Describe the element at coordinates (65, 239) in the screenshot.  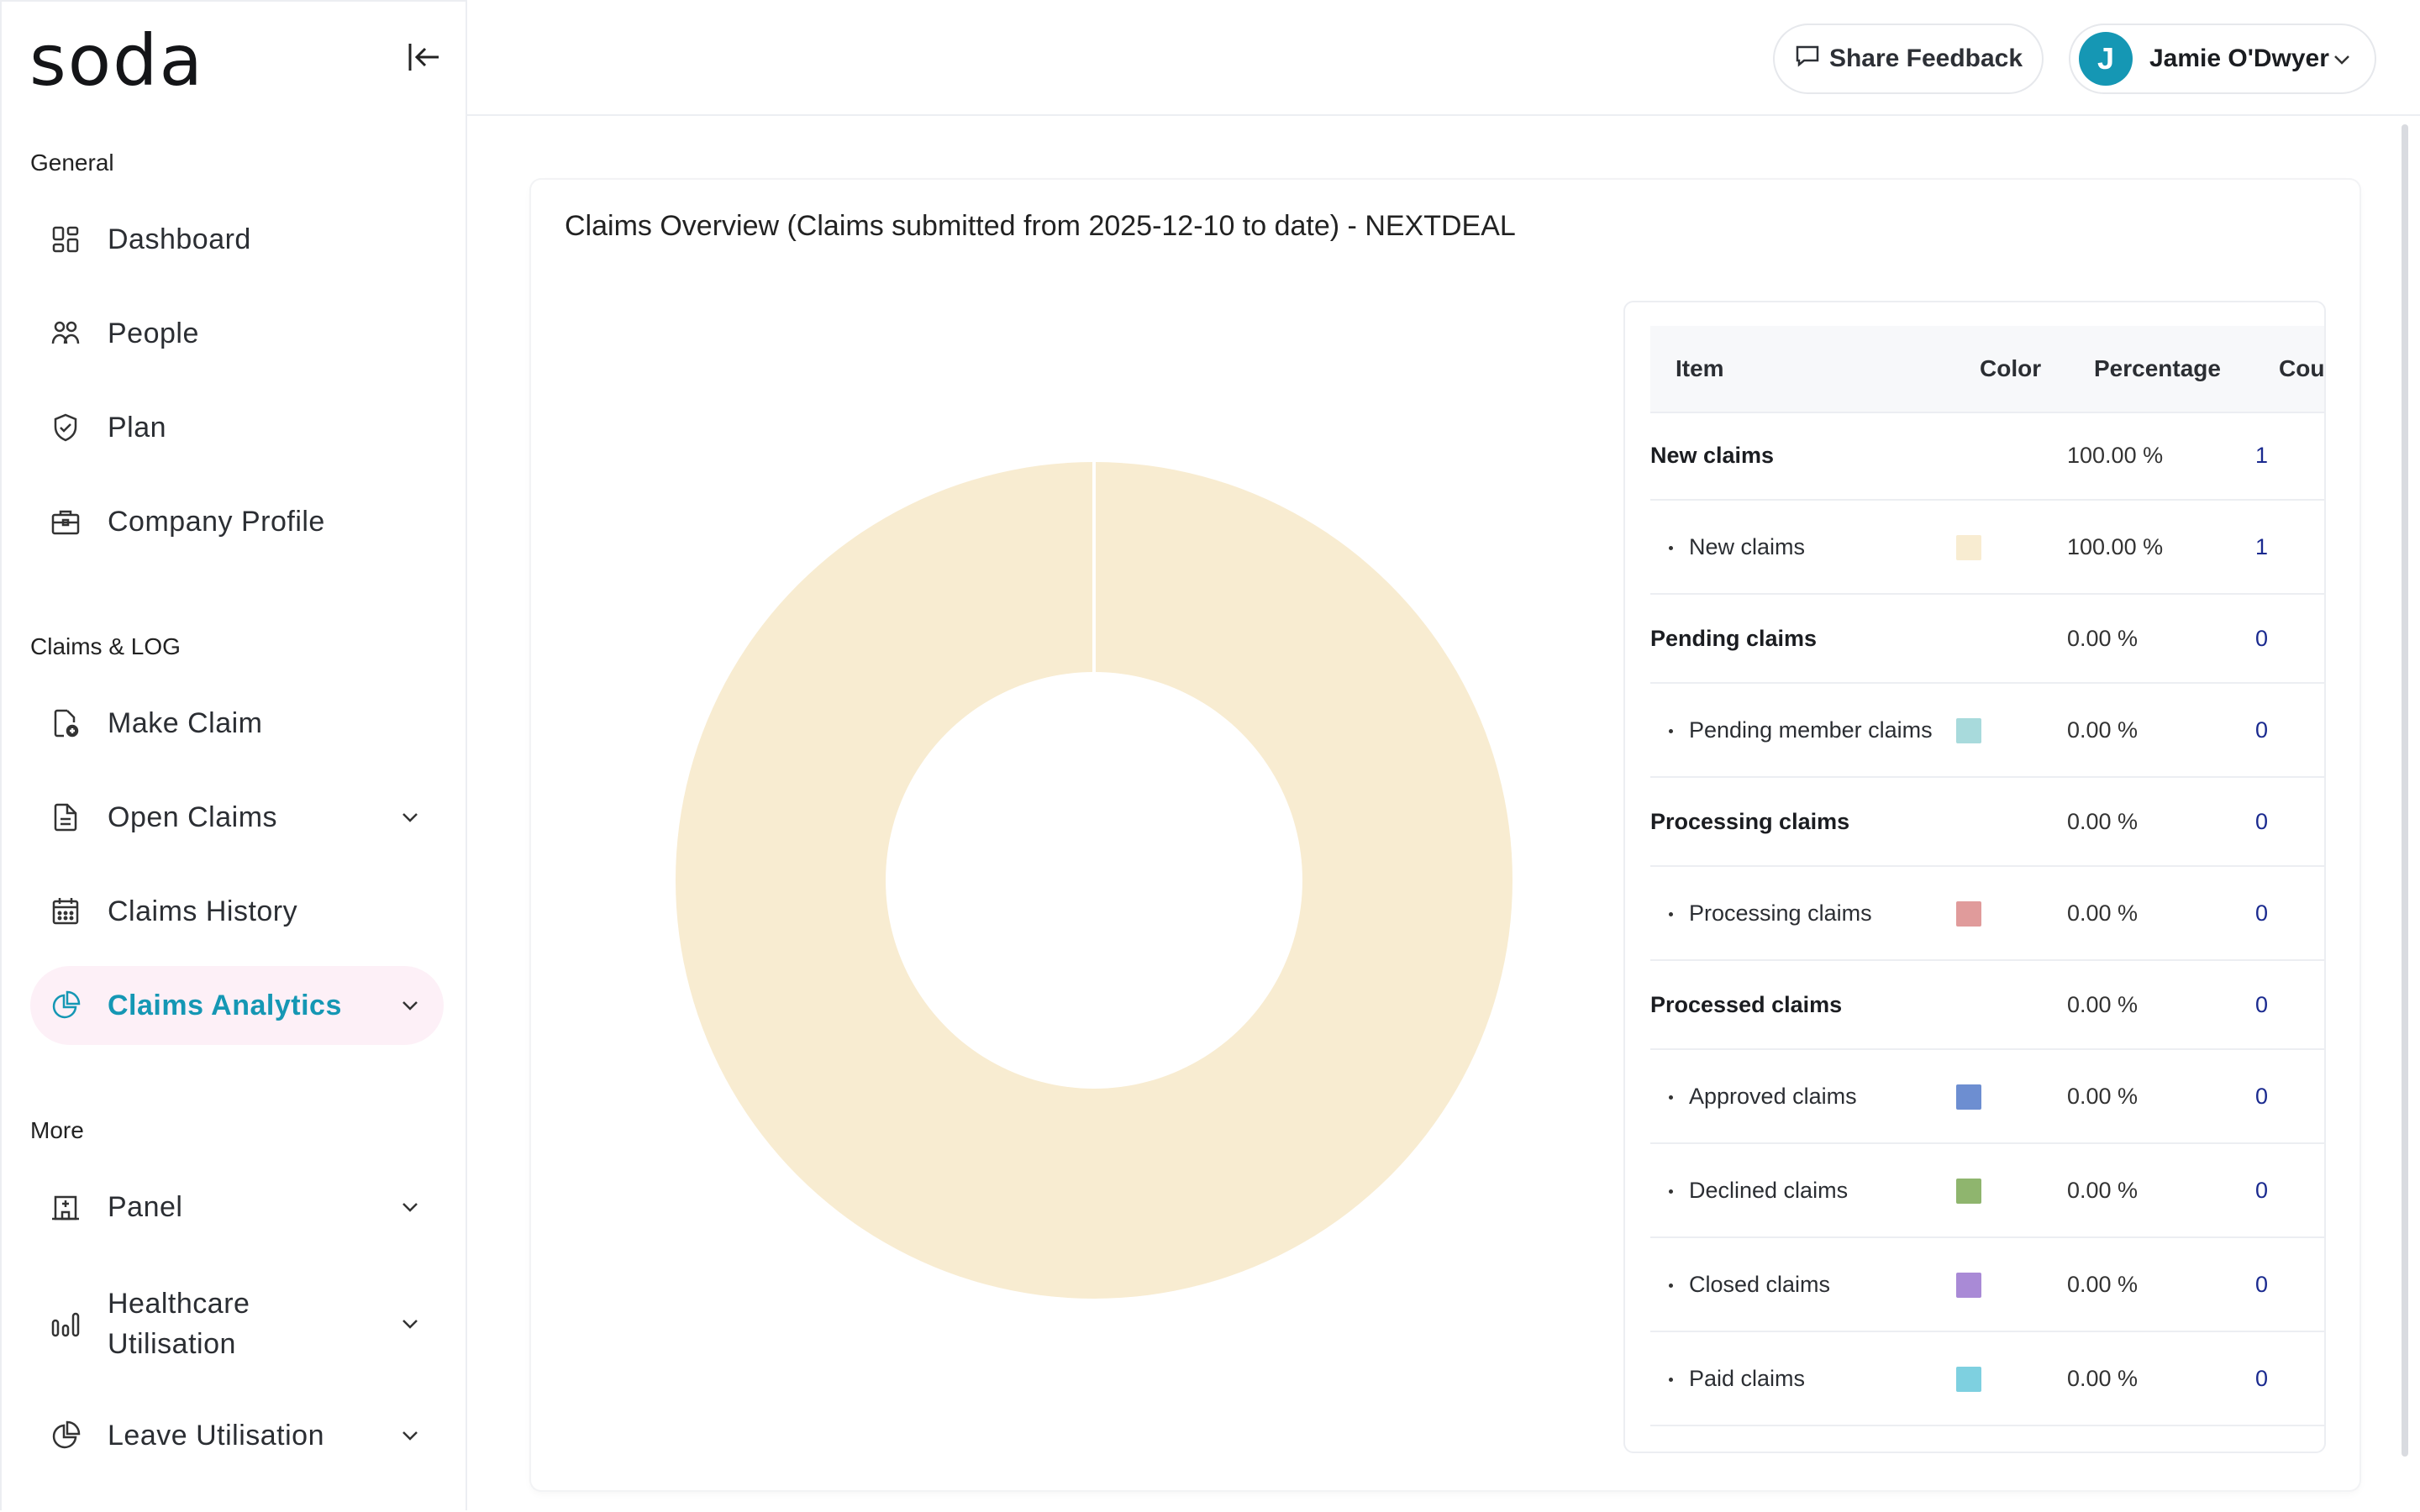
I see `dashboard-icon` at that location.